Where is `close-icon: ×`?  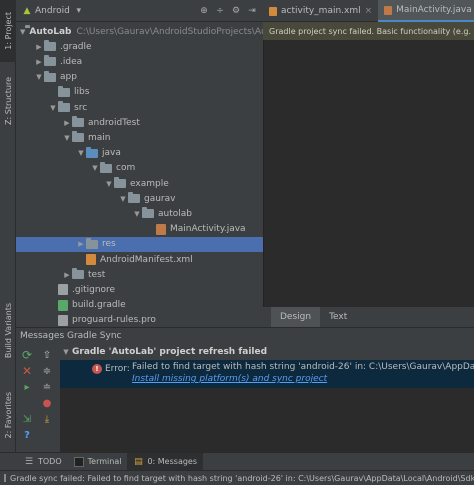
close-icon: × is located at coordinates (369, 11).